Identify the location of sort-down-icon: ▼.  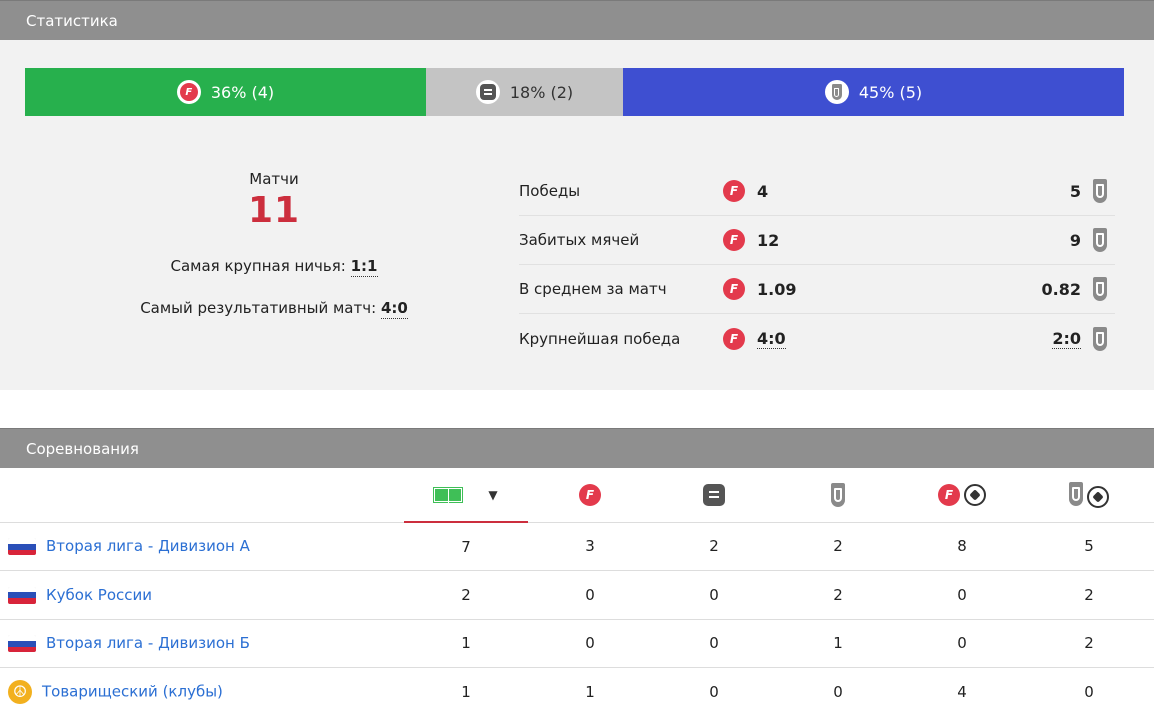
(492, 495).